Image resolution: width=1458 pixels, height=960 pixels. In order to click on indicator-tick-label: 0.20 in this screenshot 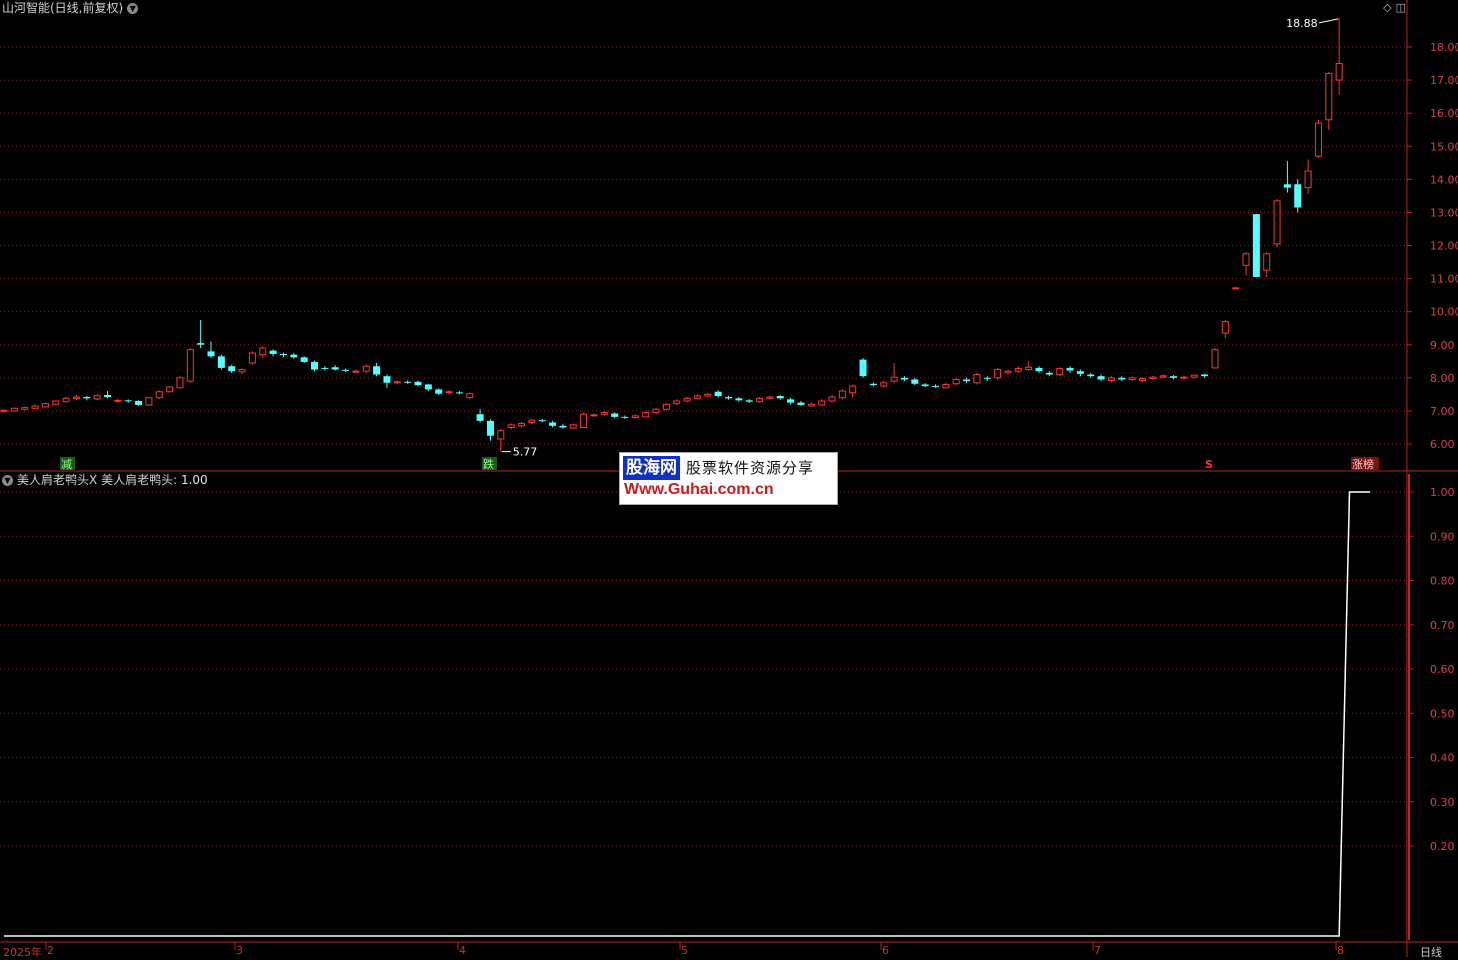, I will do `click(1442, 846)`.